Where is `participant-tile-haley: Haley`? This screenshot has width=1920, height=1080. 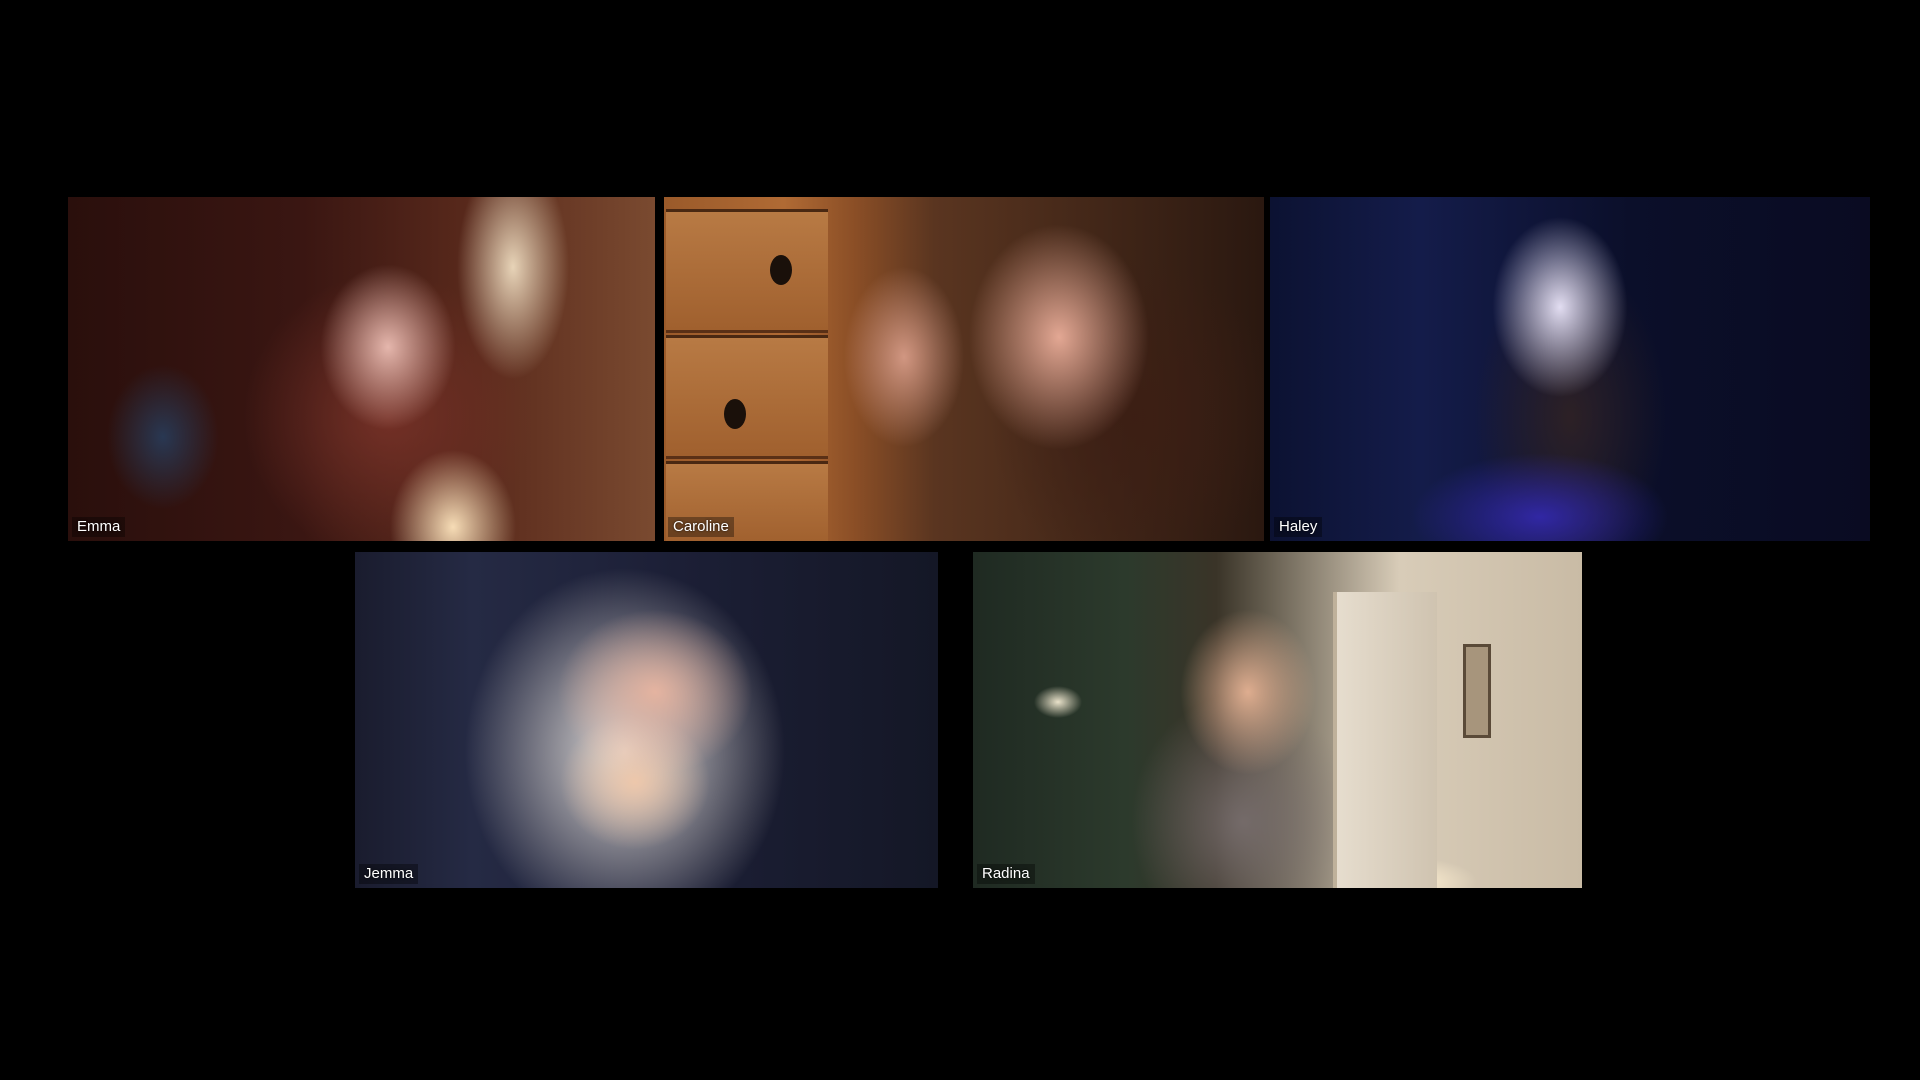
participant-tile-haley: Haley is located at coordinates (1570, 369).